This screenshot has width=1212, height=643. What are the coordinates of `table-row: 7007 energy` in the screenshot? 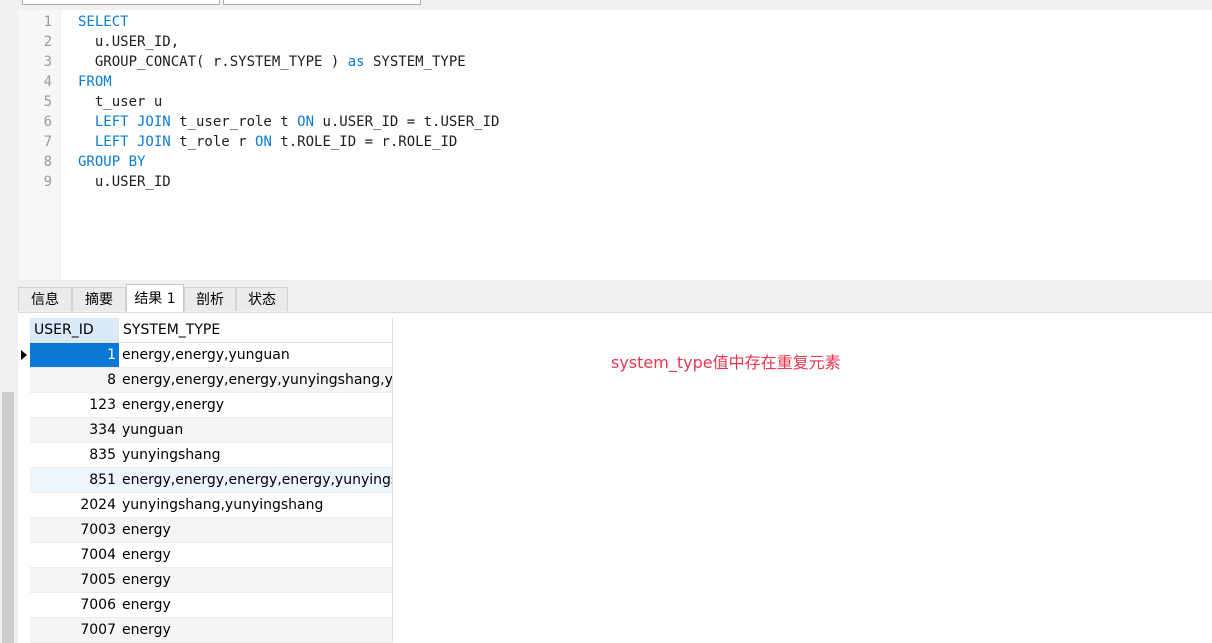 It's located at (205, 630).